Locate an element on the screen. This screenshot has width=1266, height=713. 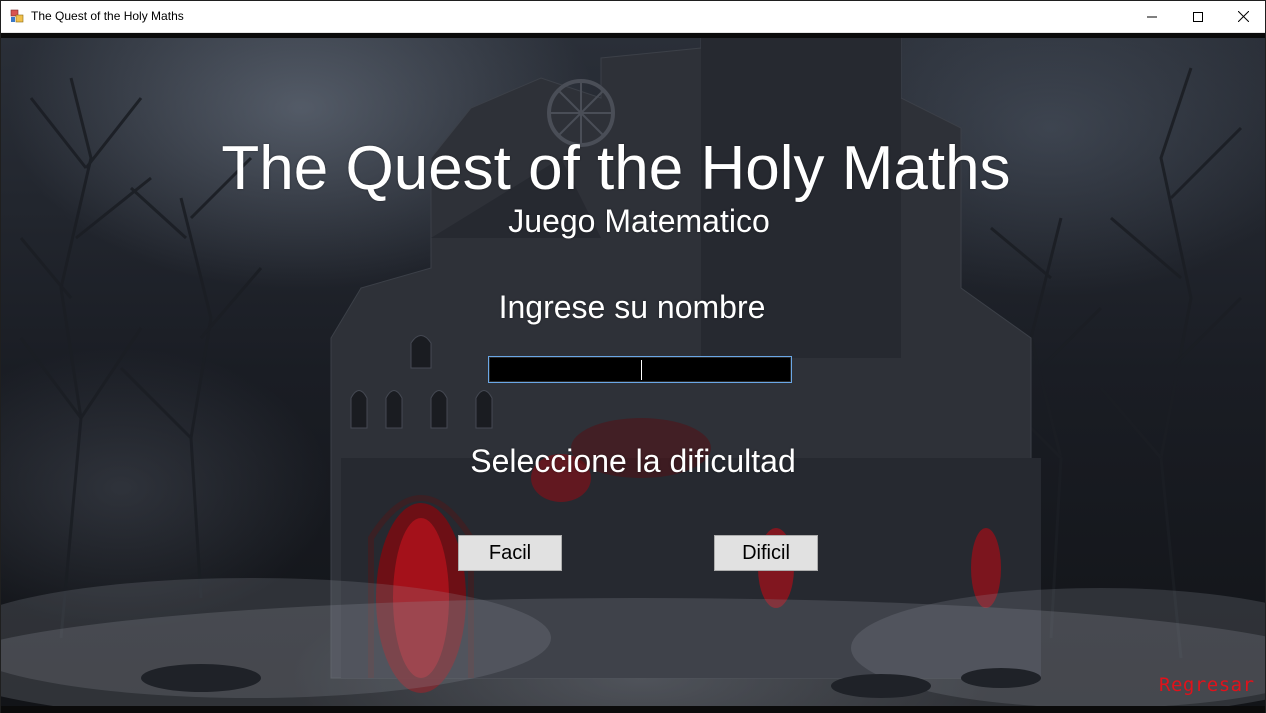
close-icon is located at coordinates (1243, 16).